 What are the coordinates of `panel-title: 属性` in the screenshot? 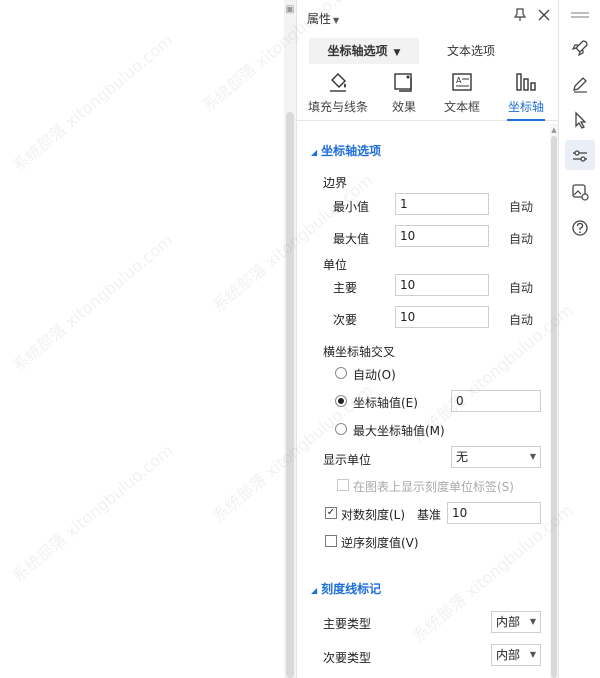 It's located at (319, 19).